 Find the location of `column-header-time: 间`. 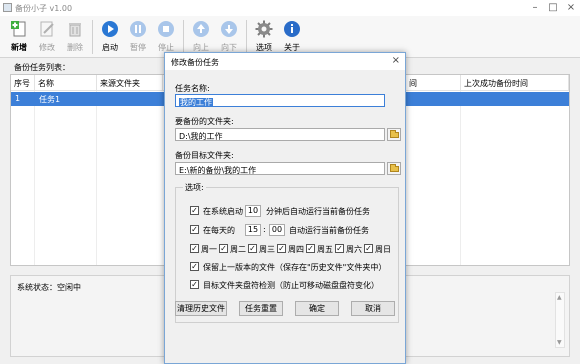

column-header-time: 间 is located at coordinates (434, 83).